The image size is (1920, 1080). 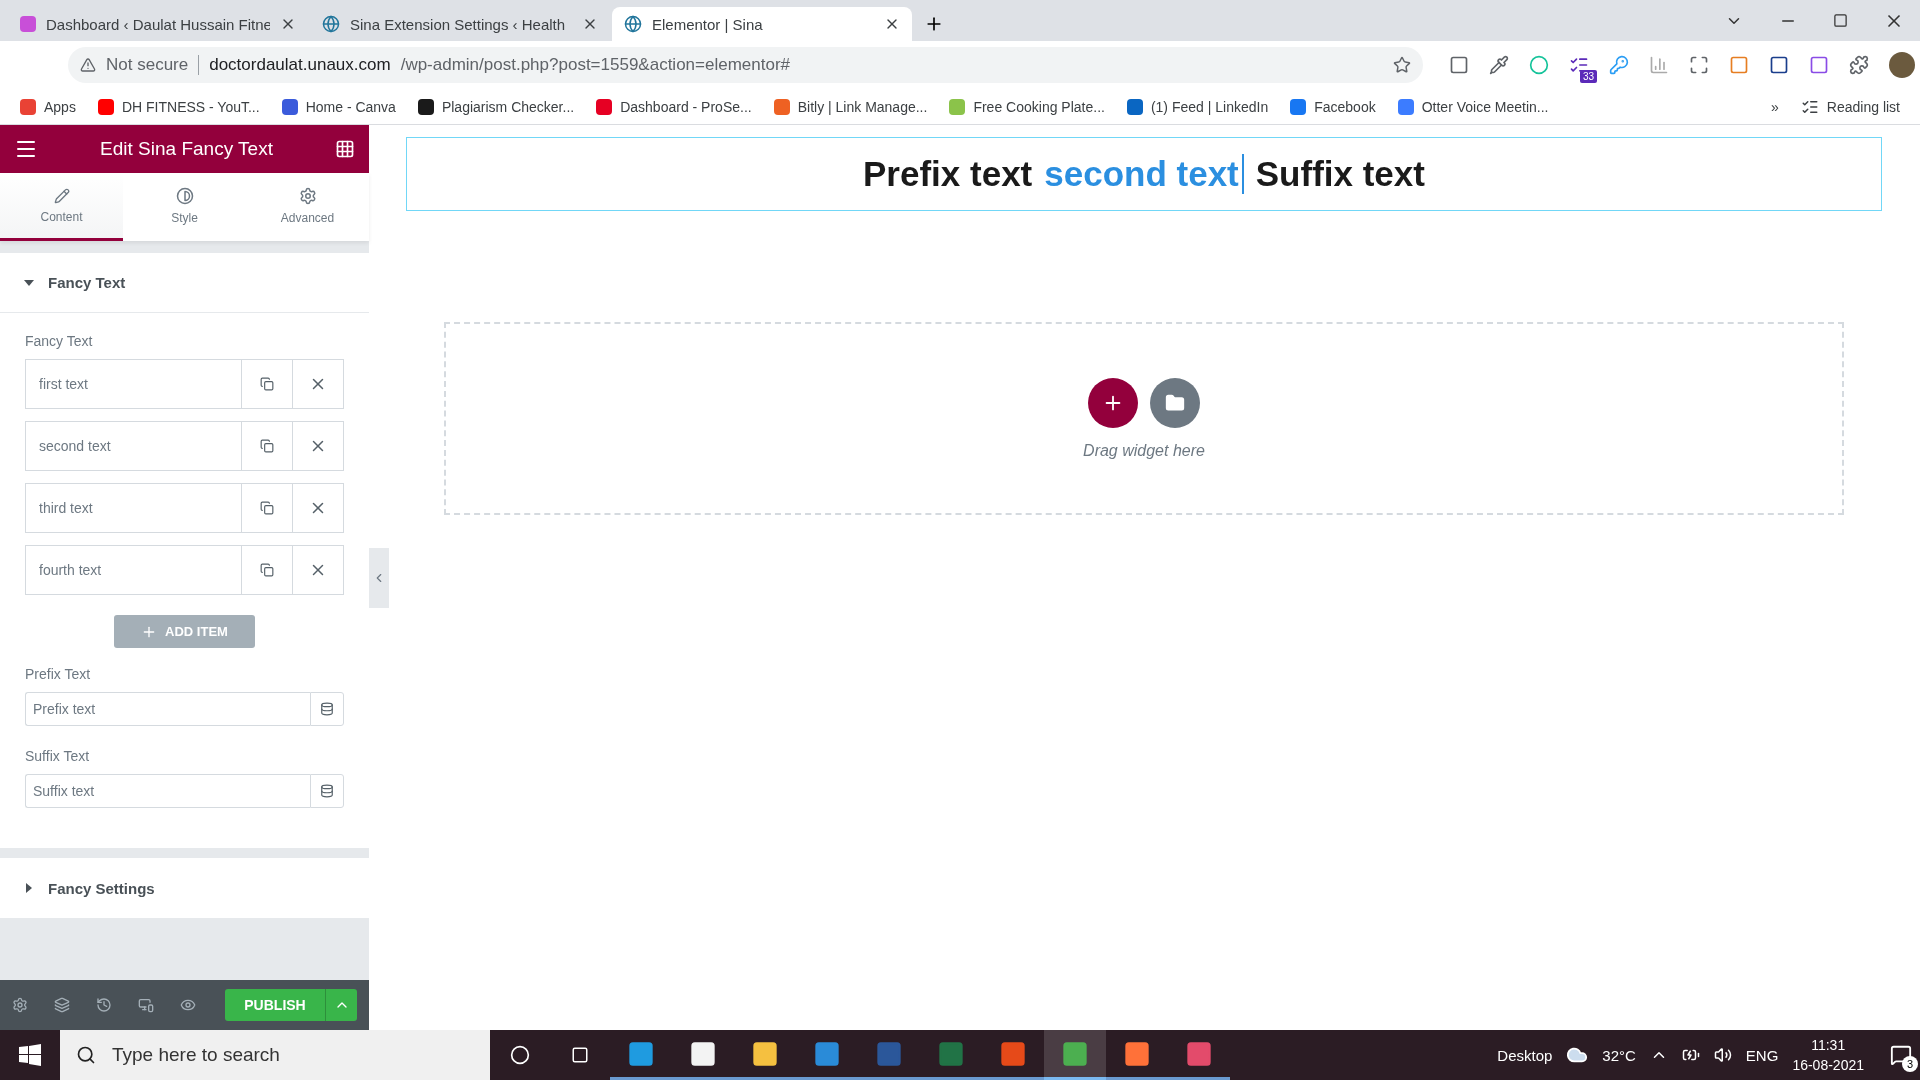 What do you see at coordinates (1340, 174) in the screenshot?
I see `suffix-text: Suffix text` at bounding box center [1340, 174].